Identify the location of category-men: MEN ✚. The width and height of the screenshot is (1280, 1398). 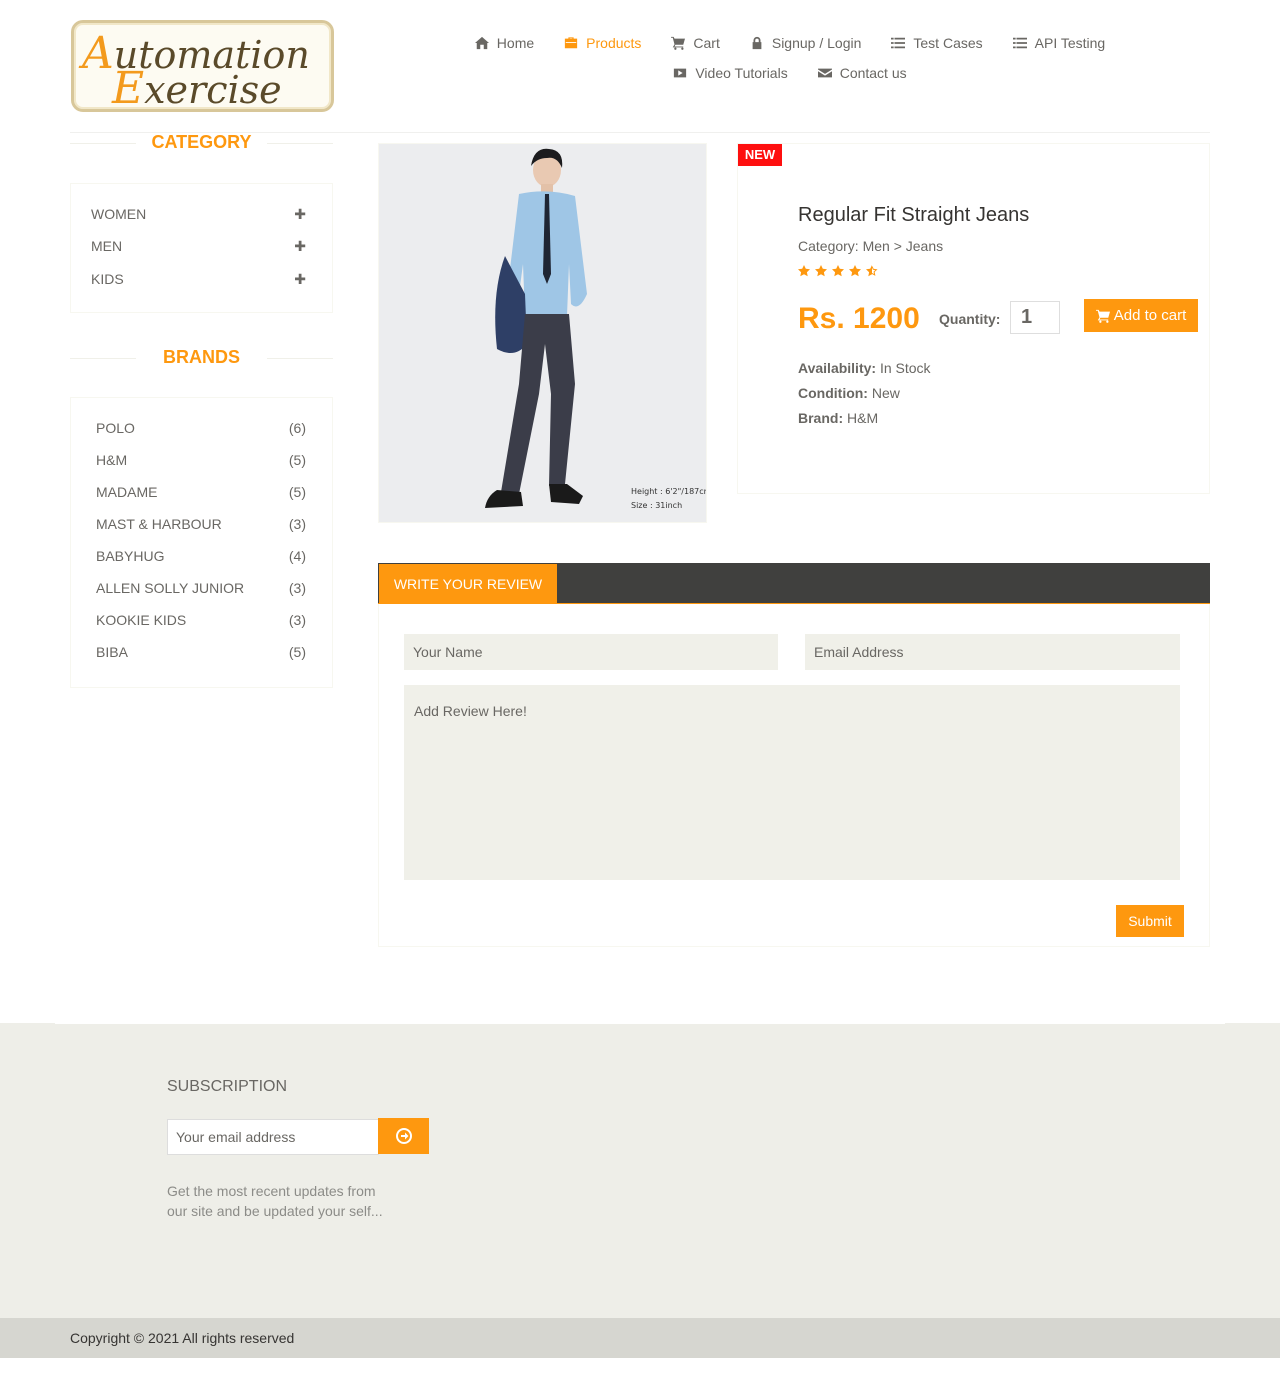
(198, 246).